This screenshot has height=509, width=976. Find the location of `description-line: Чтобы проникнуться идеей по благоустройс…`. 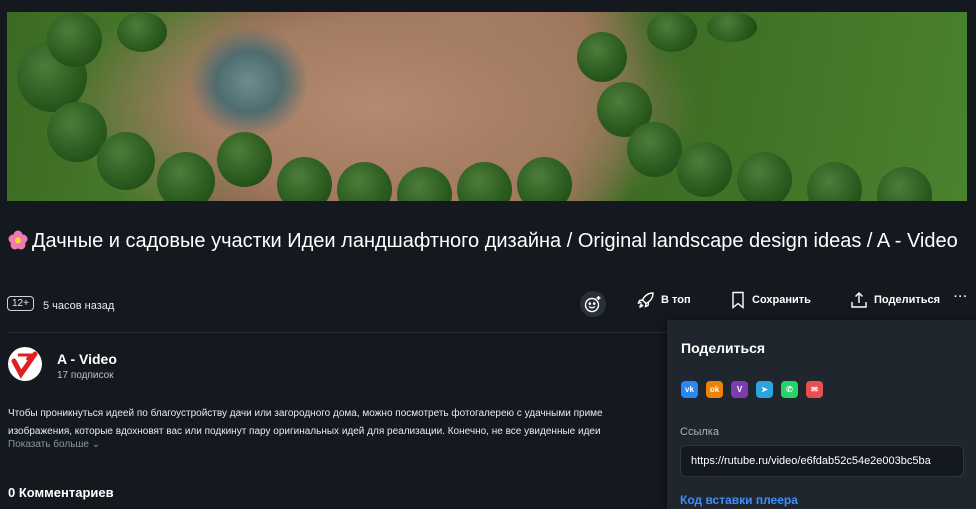

description-line: Чтобы проникнуться идеей по благоустройс… is located at coordinates (305, 413).